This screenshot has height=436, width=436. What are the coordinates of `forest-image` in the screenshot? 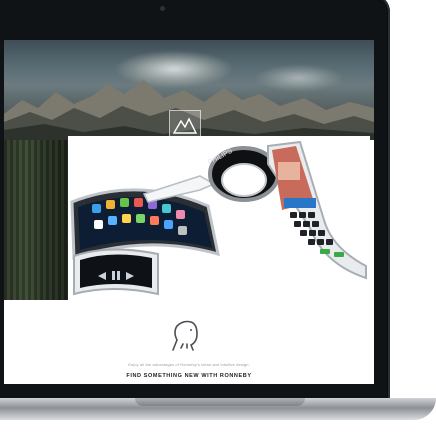 It's located at (36, 220).